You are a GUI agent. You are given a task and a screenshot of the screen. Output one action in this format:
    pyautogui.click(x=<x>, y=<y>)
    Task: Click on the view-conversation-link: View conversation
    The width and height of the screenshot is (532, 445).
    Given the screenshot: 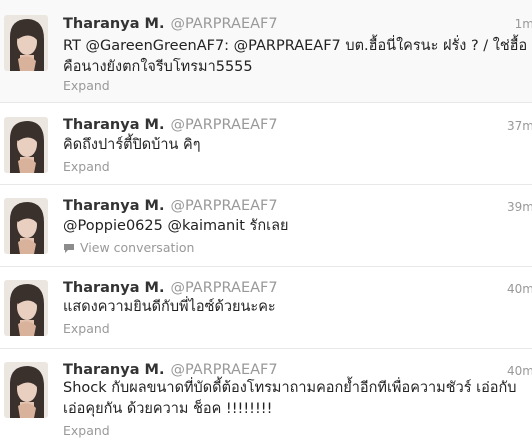 What is the action you would take?
    pyautogui.click(x=128, y=249)
    